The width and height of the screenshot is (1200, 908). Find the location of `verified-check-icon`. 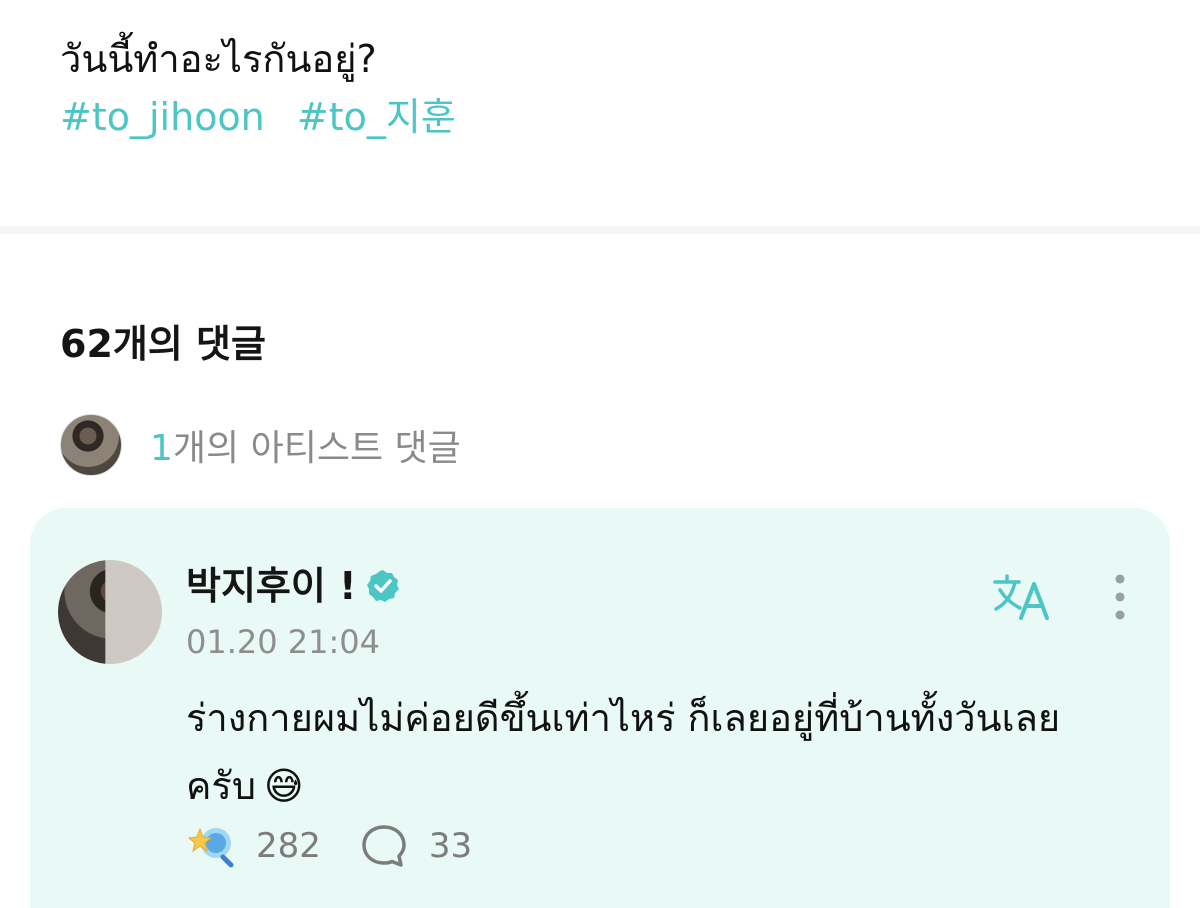

verified-check-icon is located at coordinates (383, 586).